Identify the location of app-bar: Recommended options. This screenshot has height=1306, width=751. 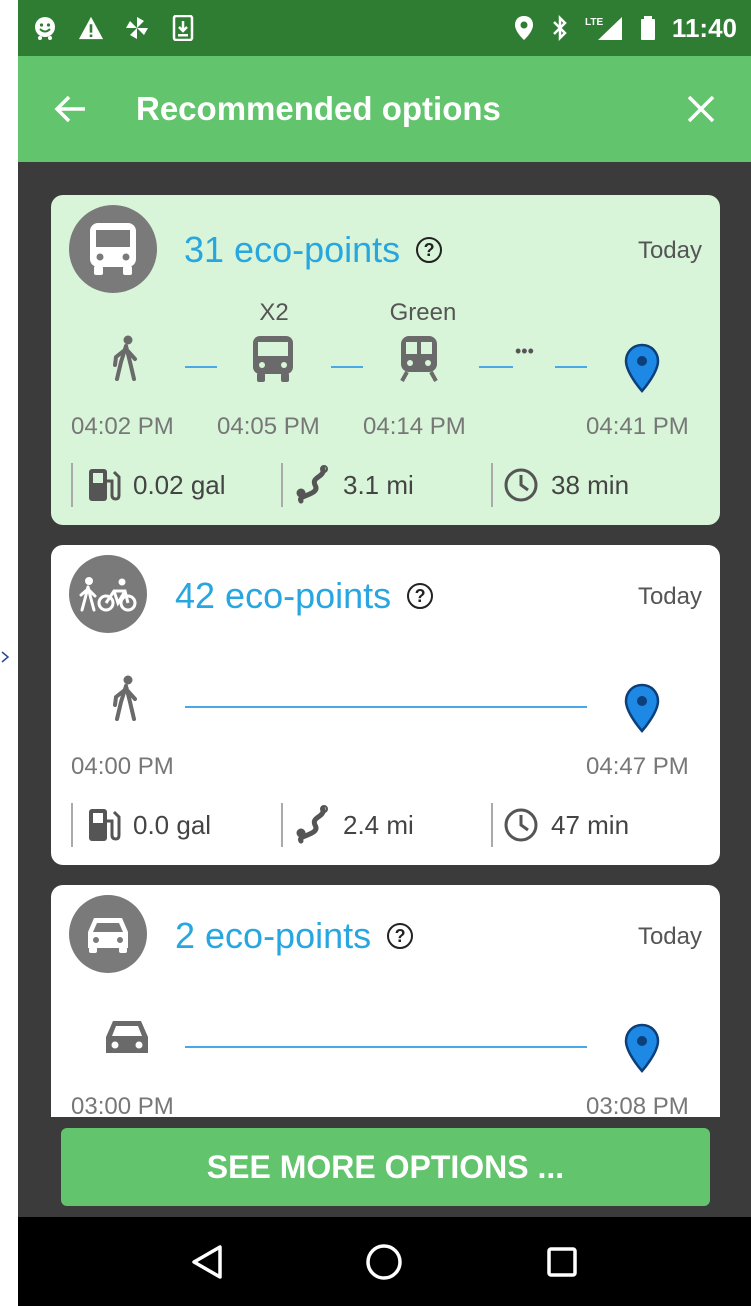
(384, 109).